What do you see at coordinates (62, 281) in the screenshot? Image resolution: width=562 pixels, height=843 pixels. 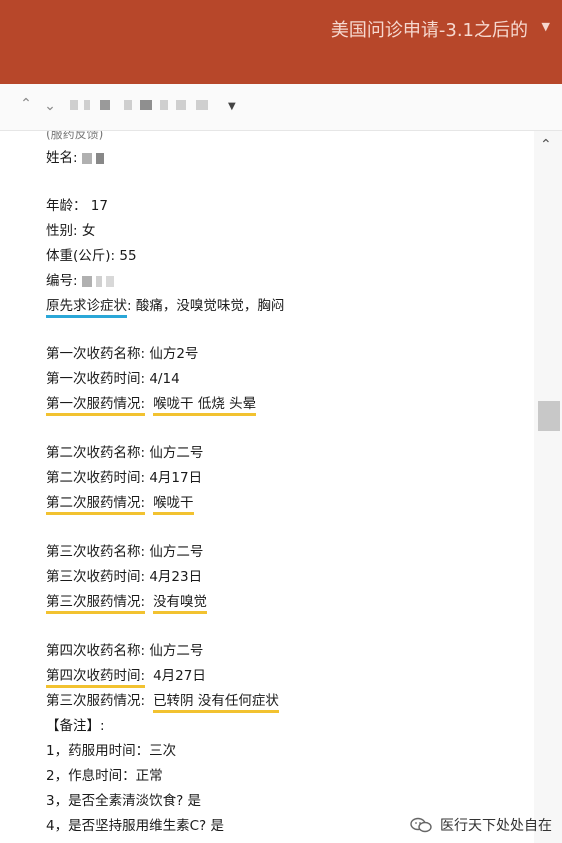 I see `id-label: 编号:` at bounding box center [62, 281].